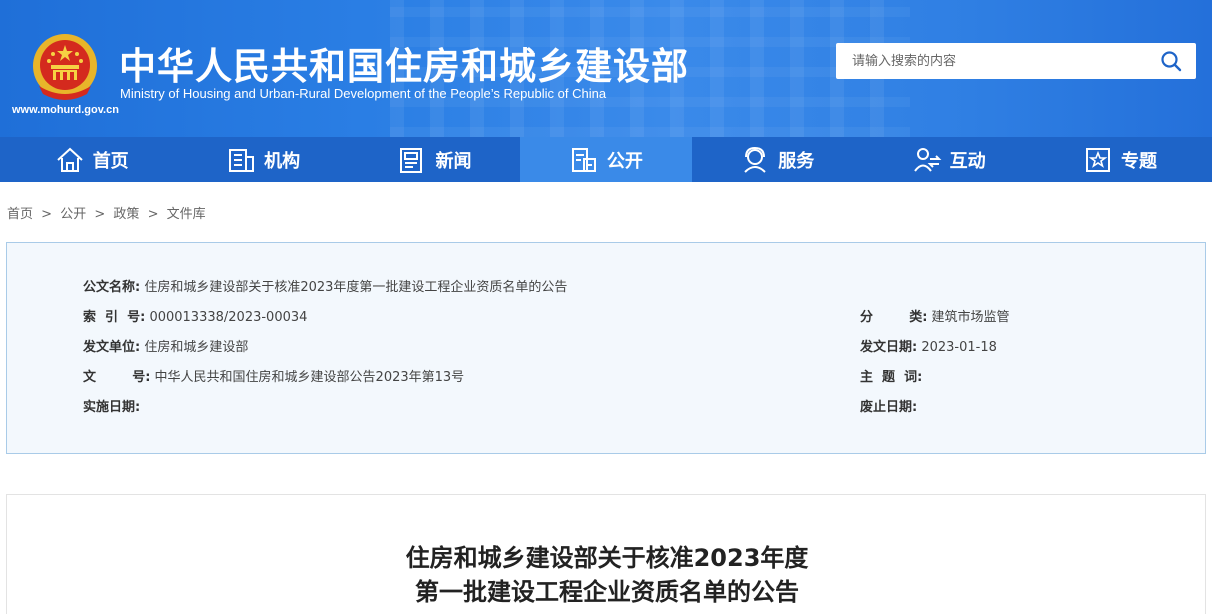 The image size is (1212, 614). I want to click on site-url: www.mohurd.gov.cn, so click(65, 110).